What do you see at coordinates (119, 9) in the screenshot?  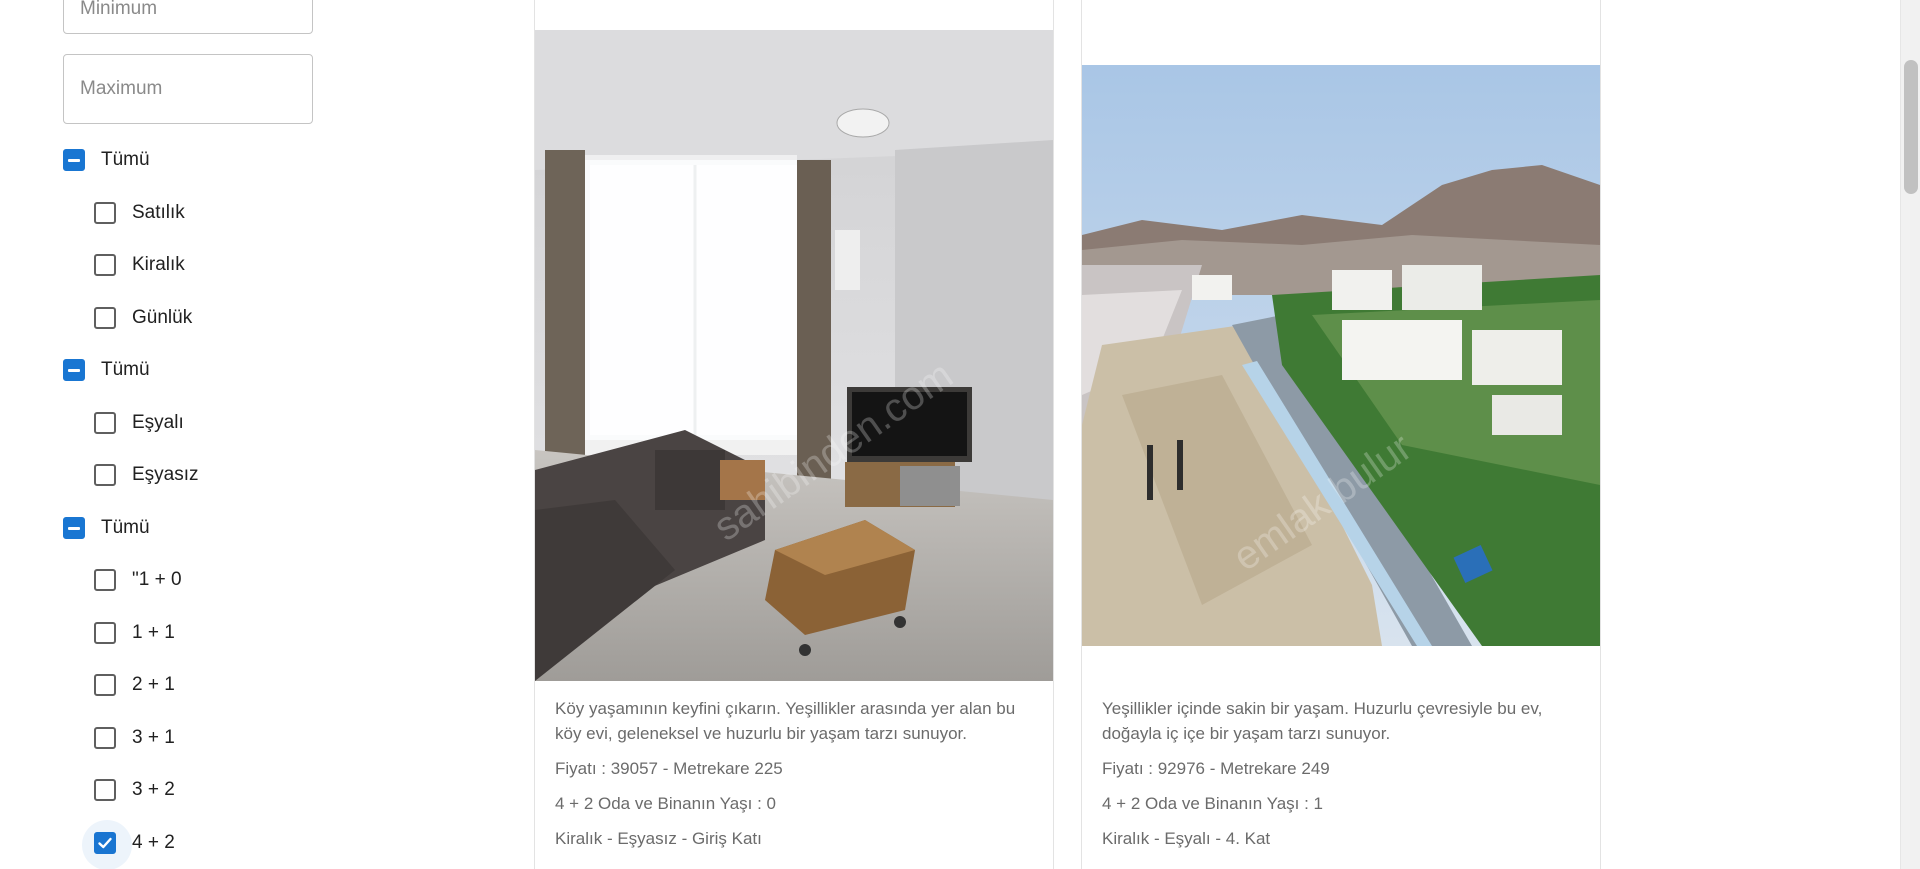 I see `price-min-placeholder: Minimum` at bounding box center [119, 9].